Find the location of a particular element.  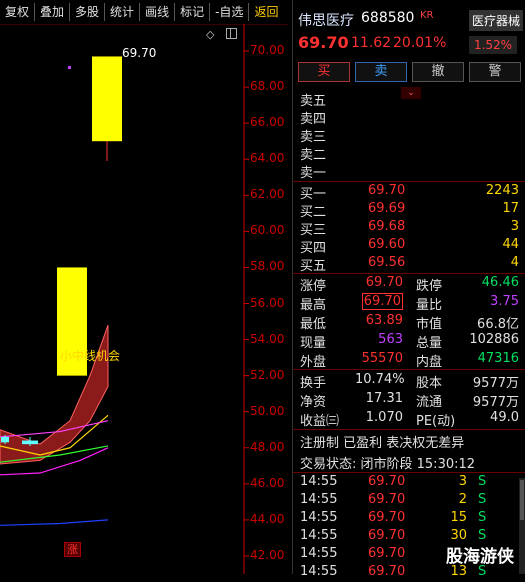

sector-change: 1.52% is located at coordinates (493, 45).